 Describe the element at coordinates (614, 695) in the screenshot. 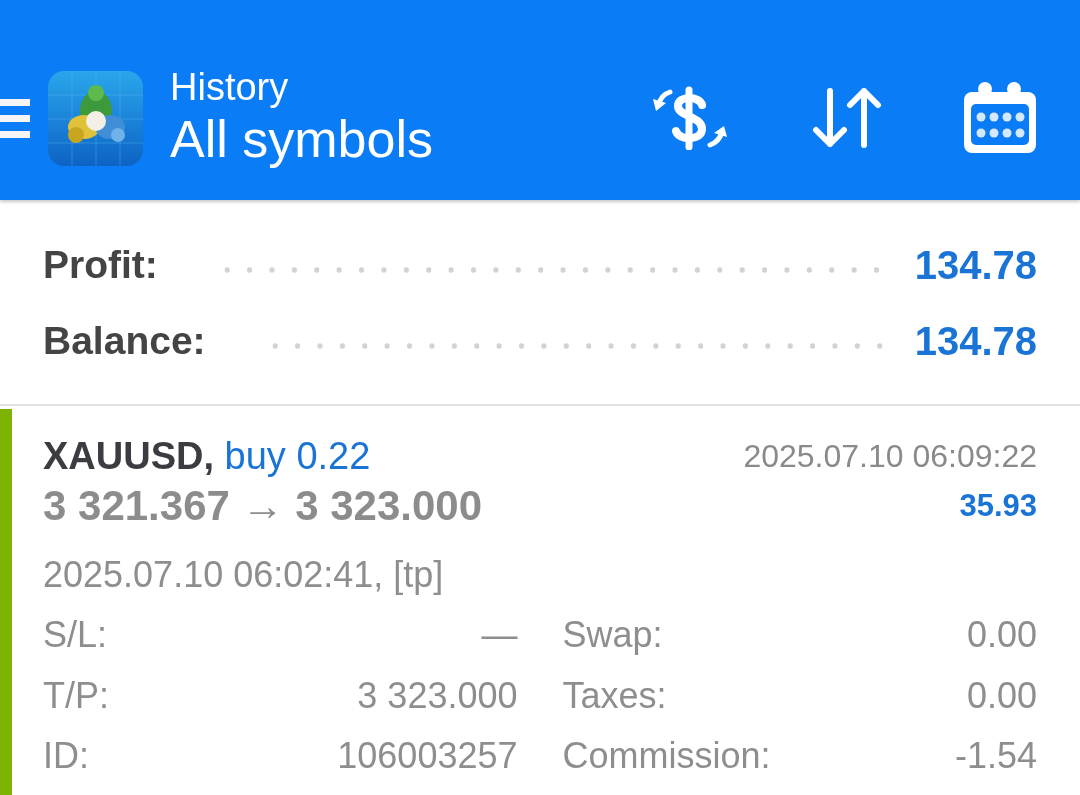

I see `detail-label: Taxes:` at that location.